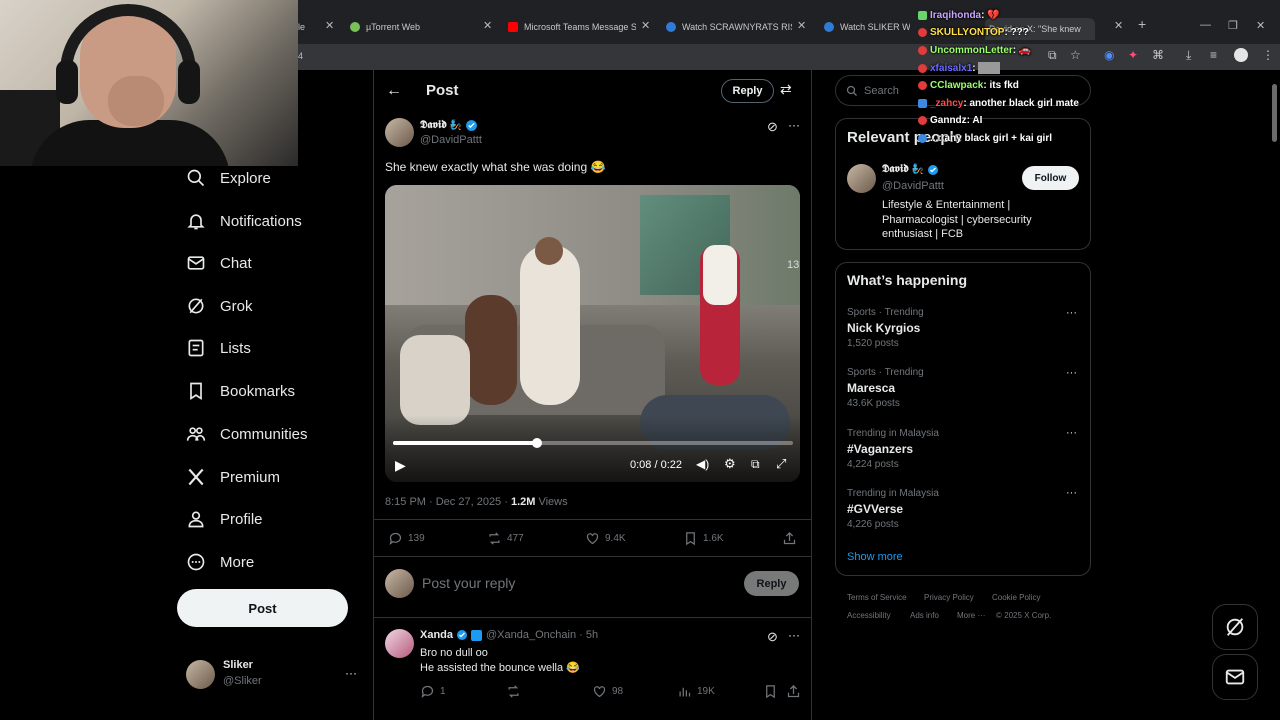 Image resolution: width=1280 pixels, height=720 pixels. Describe the element at coordinates (696, 691) in the screenshot. I see `reply-views-stat: 19K` at that location.